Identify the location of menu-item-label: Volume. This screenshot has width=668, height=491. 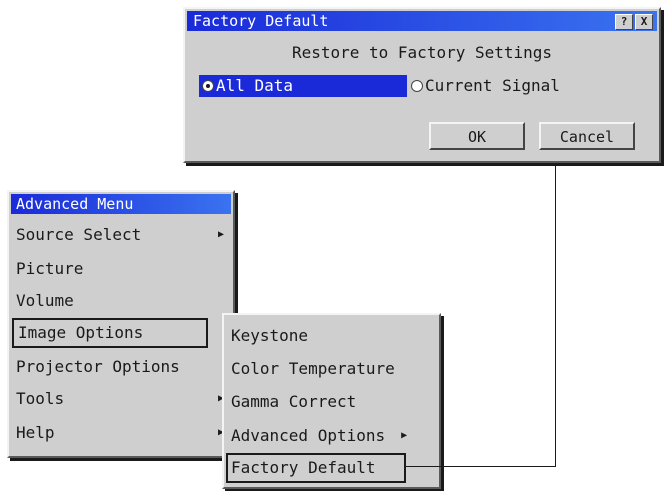
(45, 300).